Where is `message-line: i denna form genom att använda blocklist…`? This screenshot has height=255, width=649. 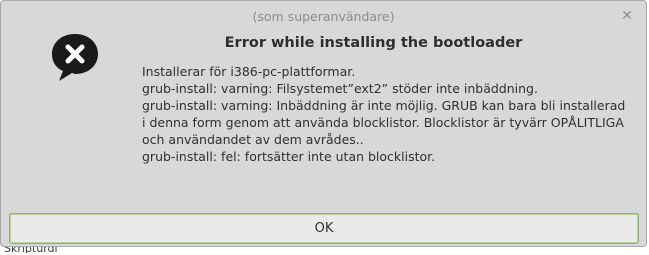
message-line: i denna form genom att använda blocklist… is located at coordinates (383, 122).